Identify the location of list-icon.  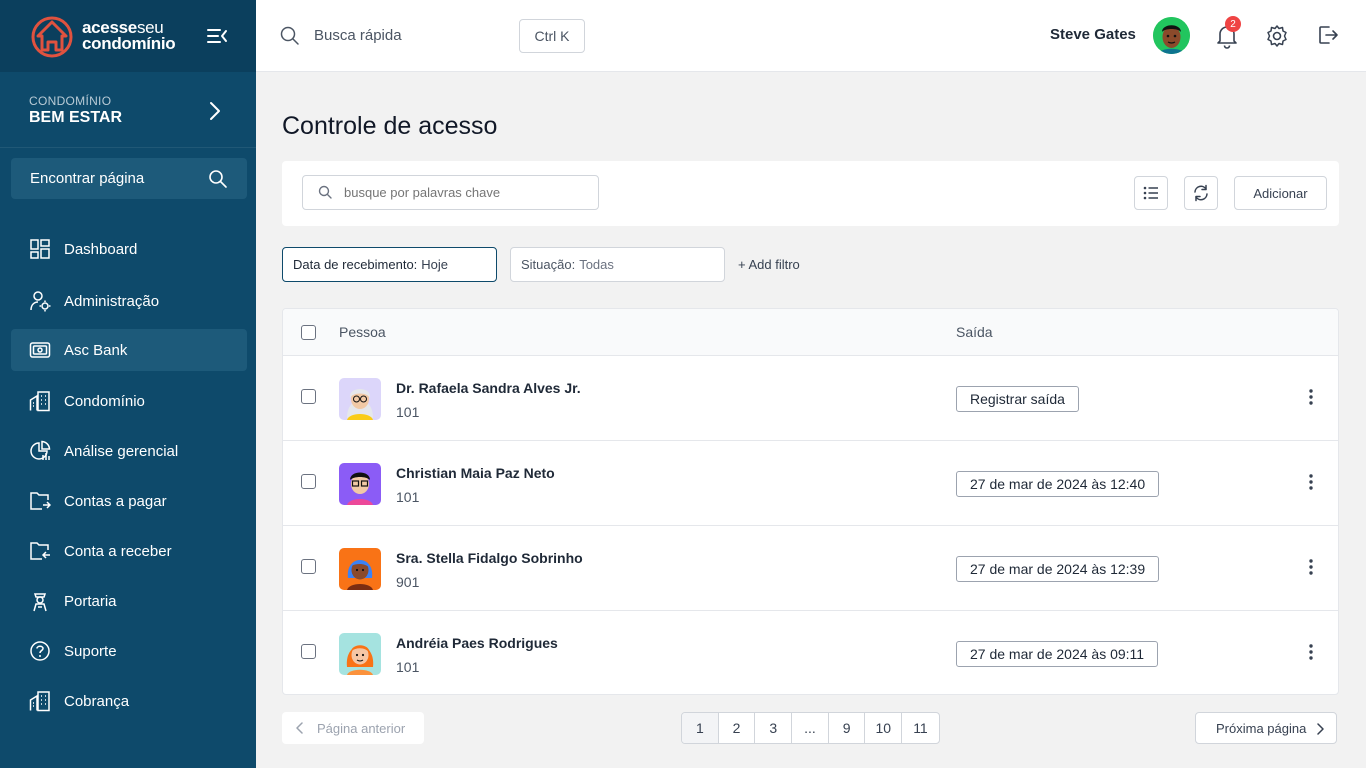
(1150, 193).